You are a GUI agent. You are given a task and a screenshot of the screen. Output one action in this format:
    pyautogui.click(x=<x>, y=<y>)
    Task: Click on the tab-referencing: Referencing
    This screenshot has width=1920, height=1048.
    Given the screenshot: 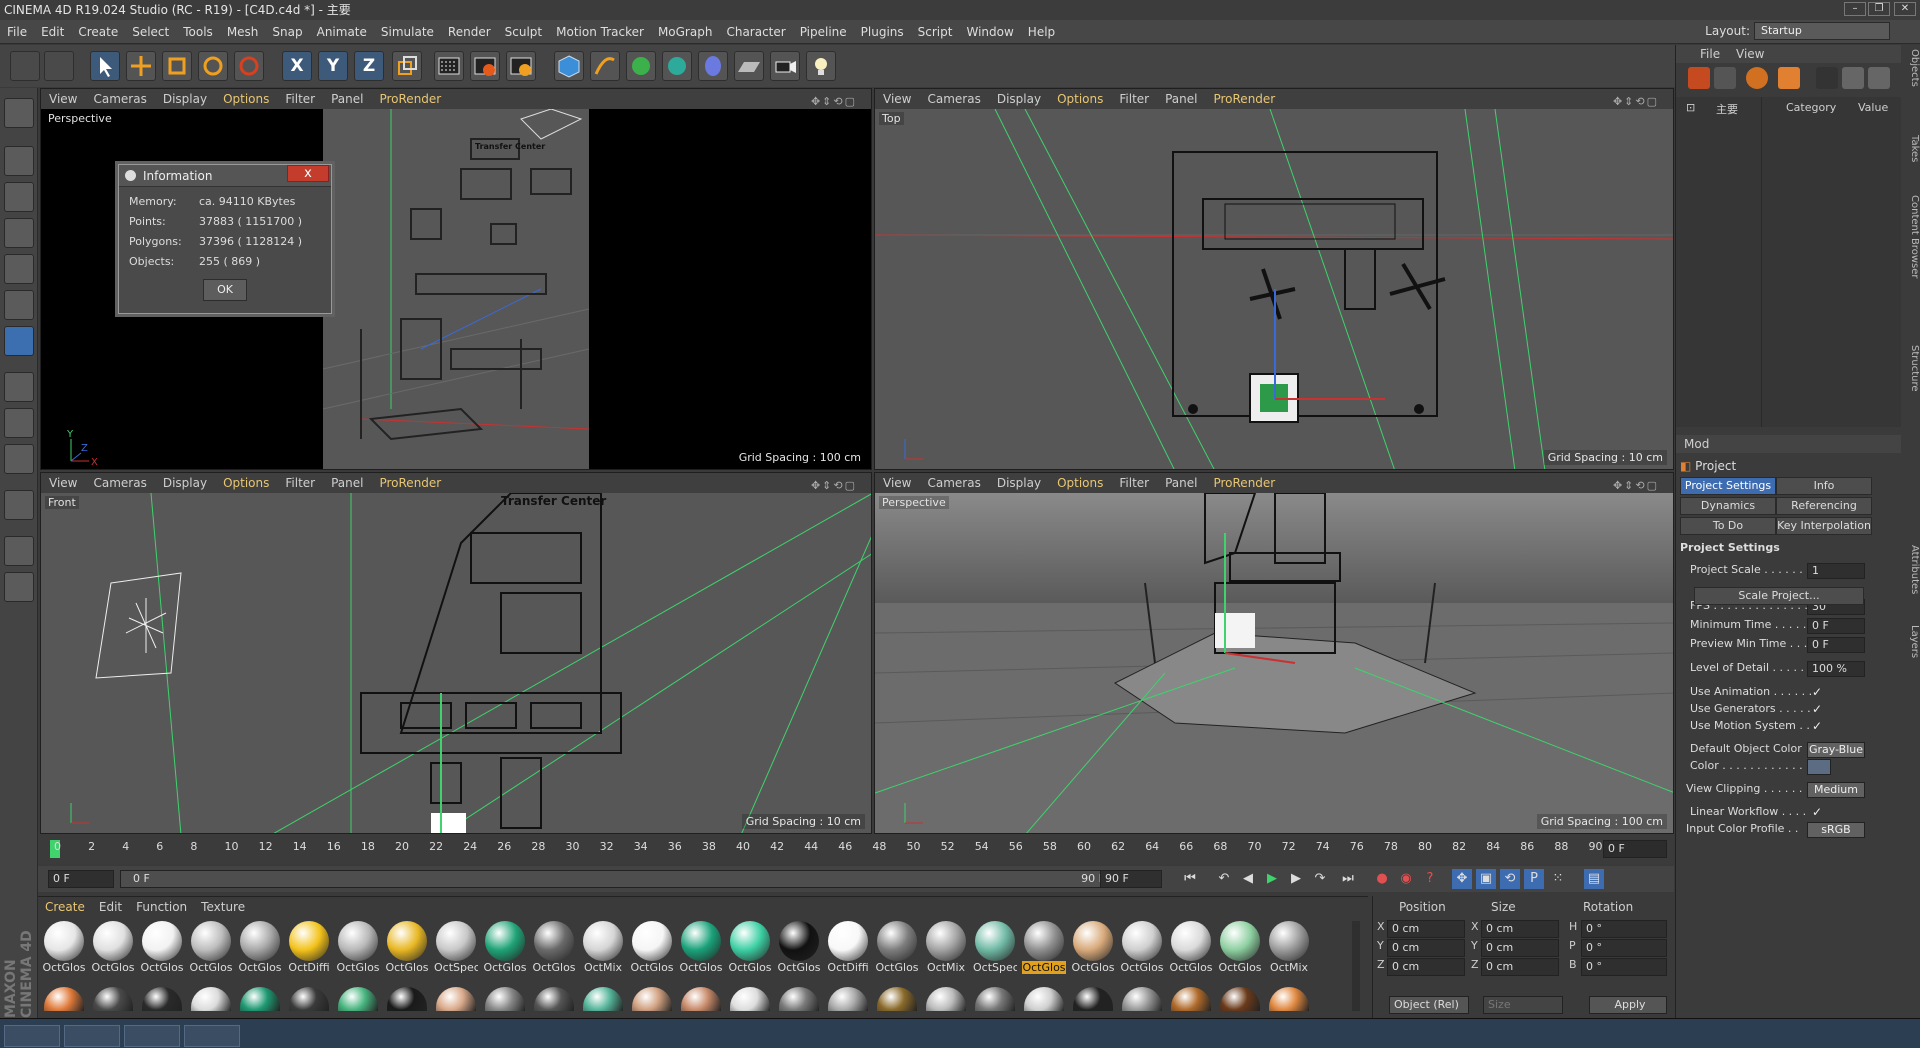 What is the action you would take?
    pyautogui.click(x=1824, y=506)
    